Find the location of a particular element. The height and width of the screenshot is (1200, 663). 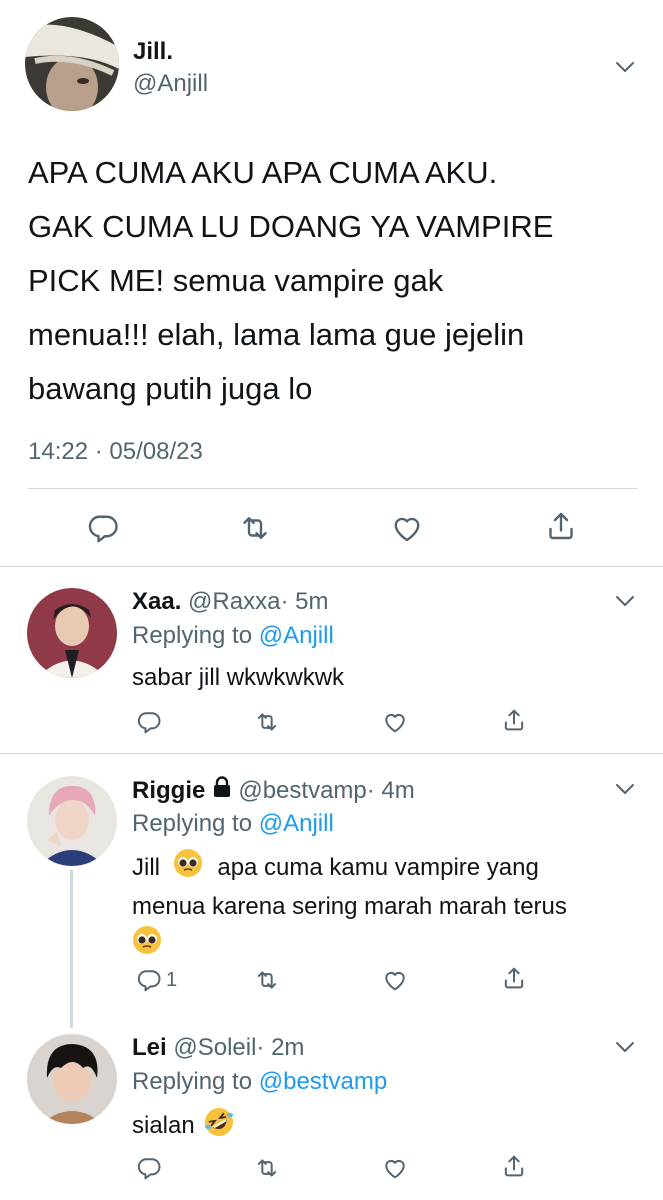

tweet-text-line: menua!!! elah, lama lama gue jejelin is located at coordinates (276, 334).